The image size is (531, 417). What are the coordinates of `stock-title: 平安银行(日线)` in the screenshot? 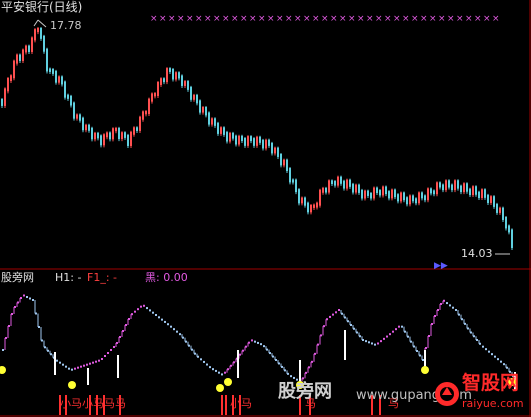 It's located at (42, 7).